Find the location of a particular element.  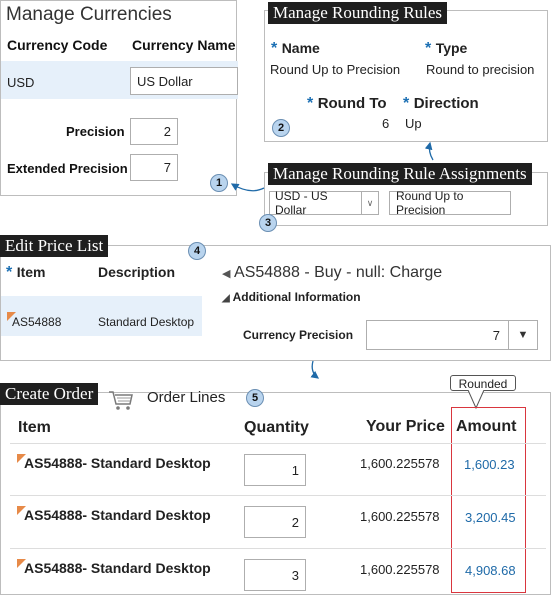

chevron-down-icon: ∨ is located at coordinates (369, 203).